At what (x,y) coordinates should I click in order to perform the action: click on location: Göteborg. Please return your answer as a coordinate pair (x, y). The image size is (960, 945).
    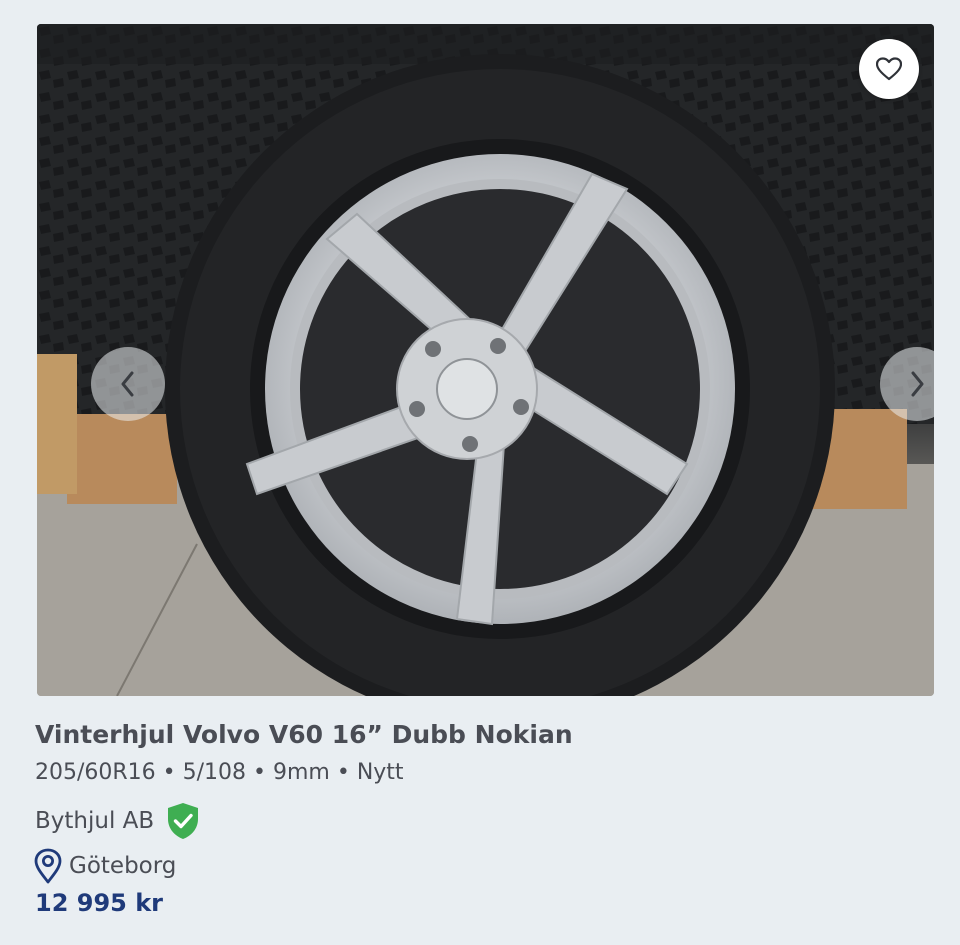
    Looking at the image, I should click on (104, 866).